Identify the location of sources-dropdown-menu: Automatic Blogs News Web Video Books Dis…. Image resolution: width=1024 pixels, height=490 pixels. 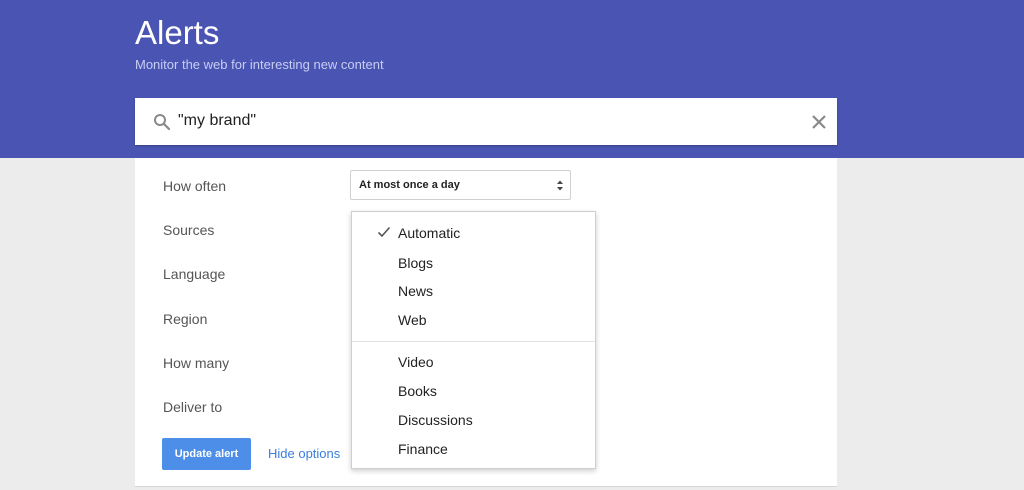
(473, 340).